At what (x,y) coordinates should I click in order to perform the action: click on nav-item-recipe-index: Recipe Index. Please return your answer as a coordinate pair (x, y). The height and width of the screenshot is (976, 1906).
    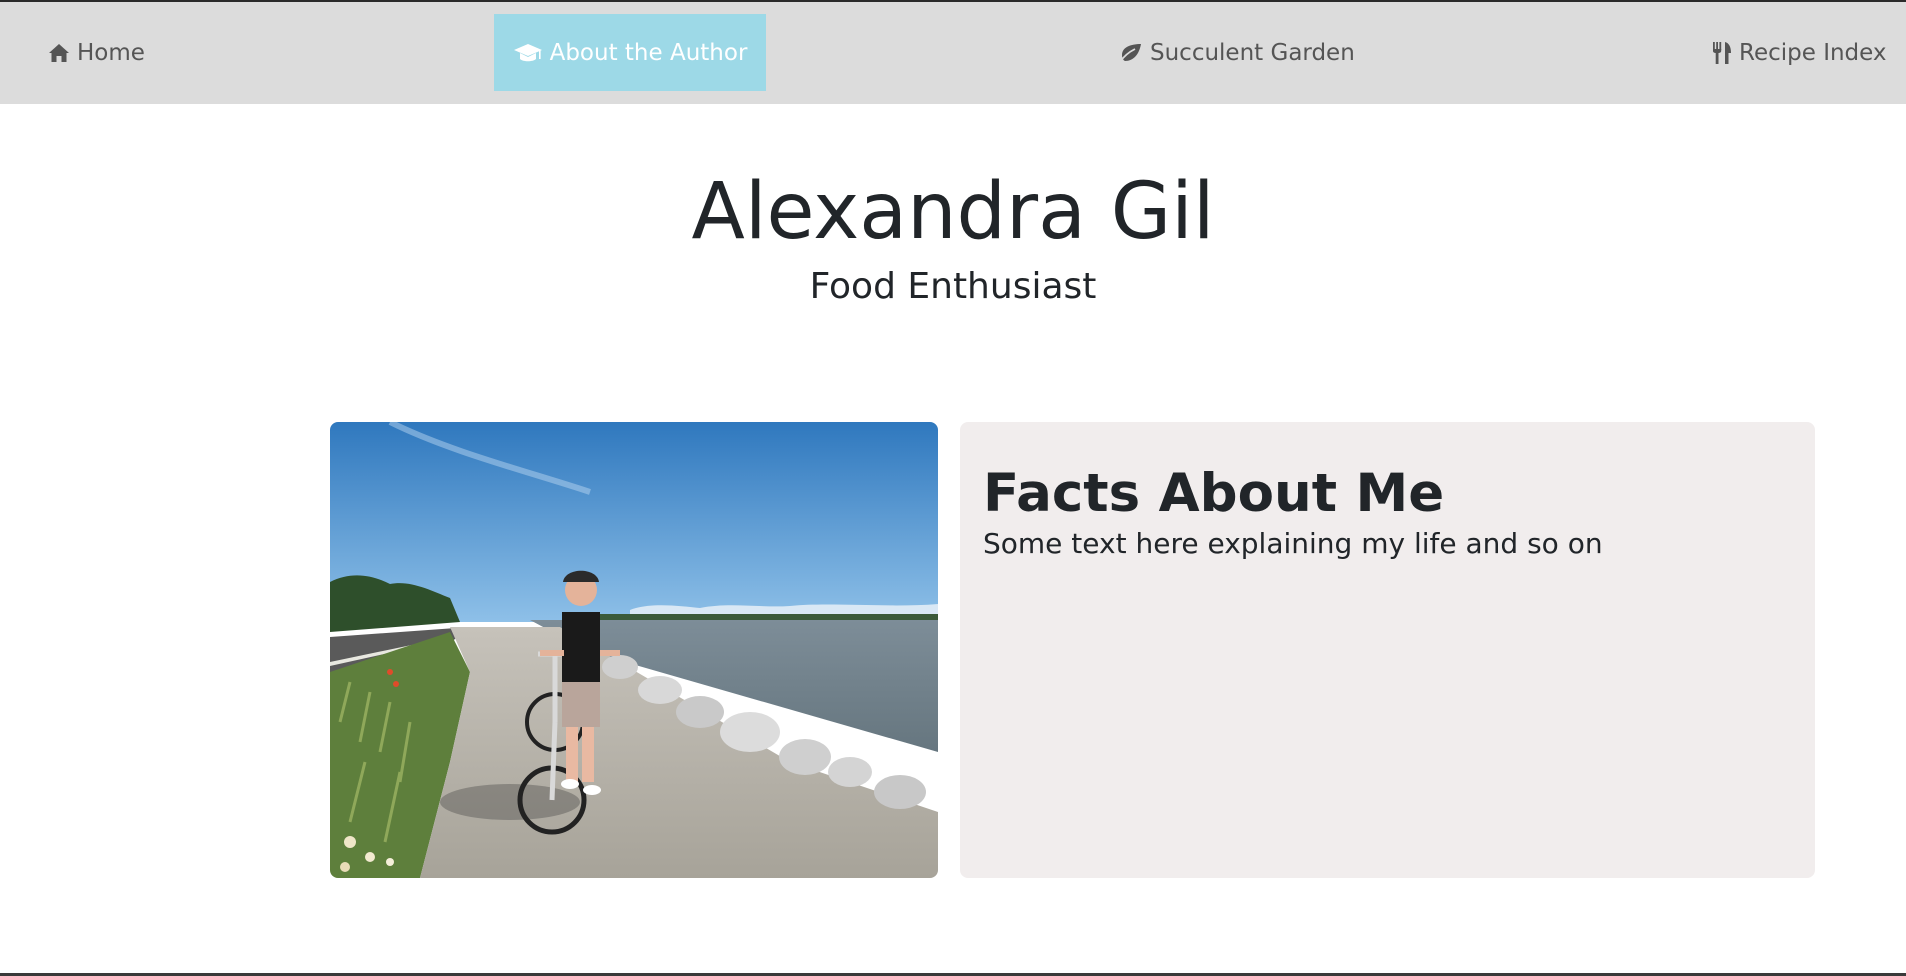
    Looking at the image, I should click on (1799, 52).